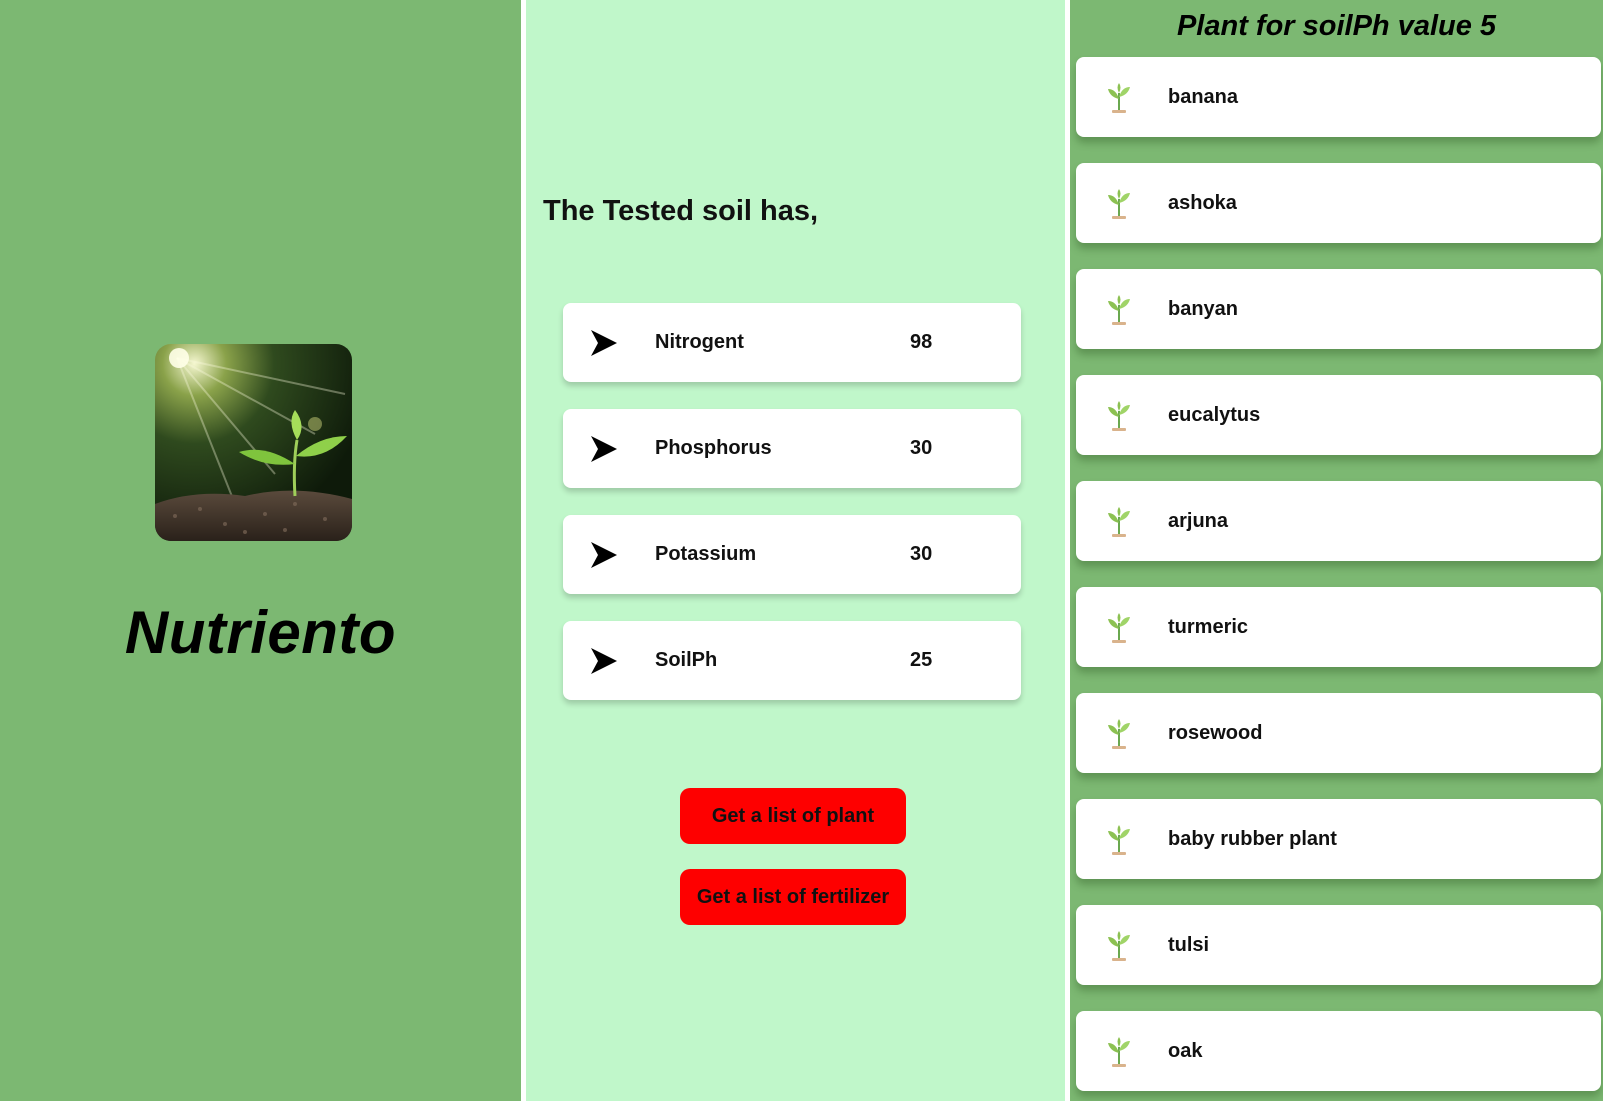 This screenshot has height=1101, width=1603. I want to click on plant-list-item: baby rubber plant, so click(1338, 839).